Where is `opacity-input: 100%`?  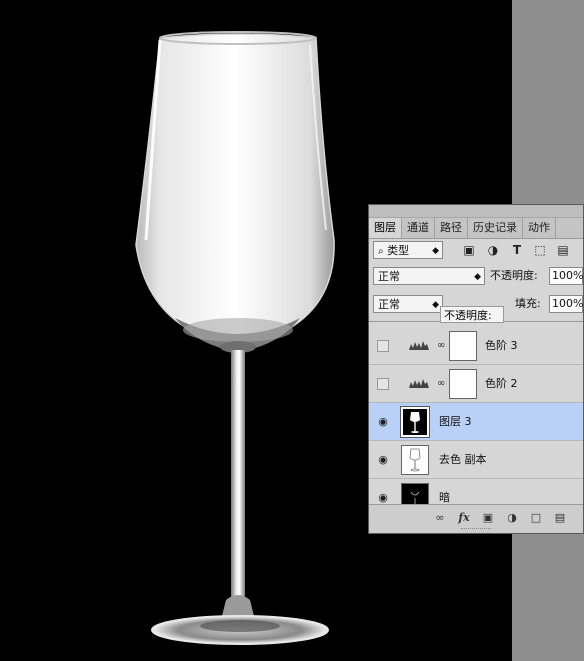 opacity-input: 100% is located at coordinates (566, 276).